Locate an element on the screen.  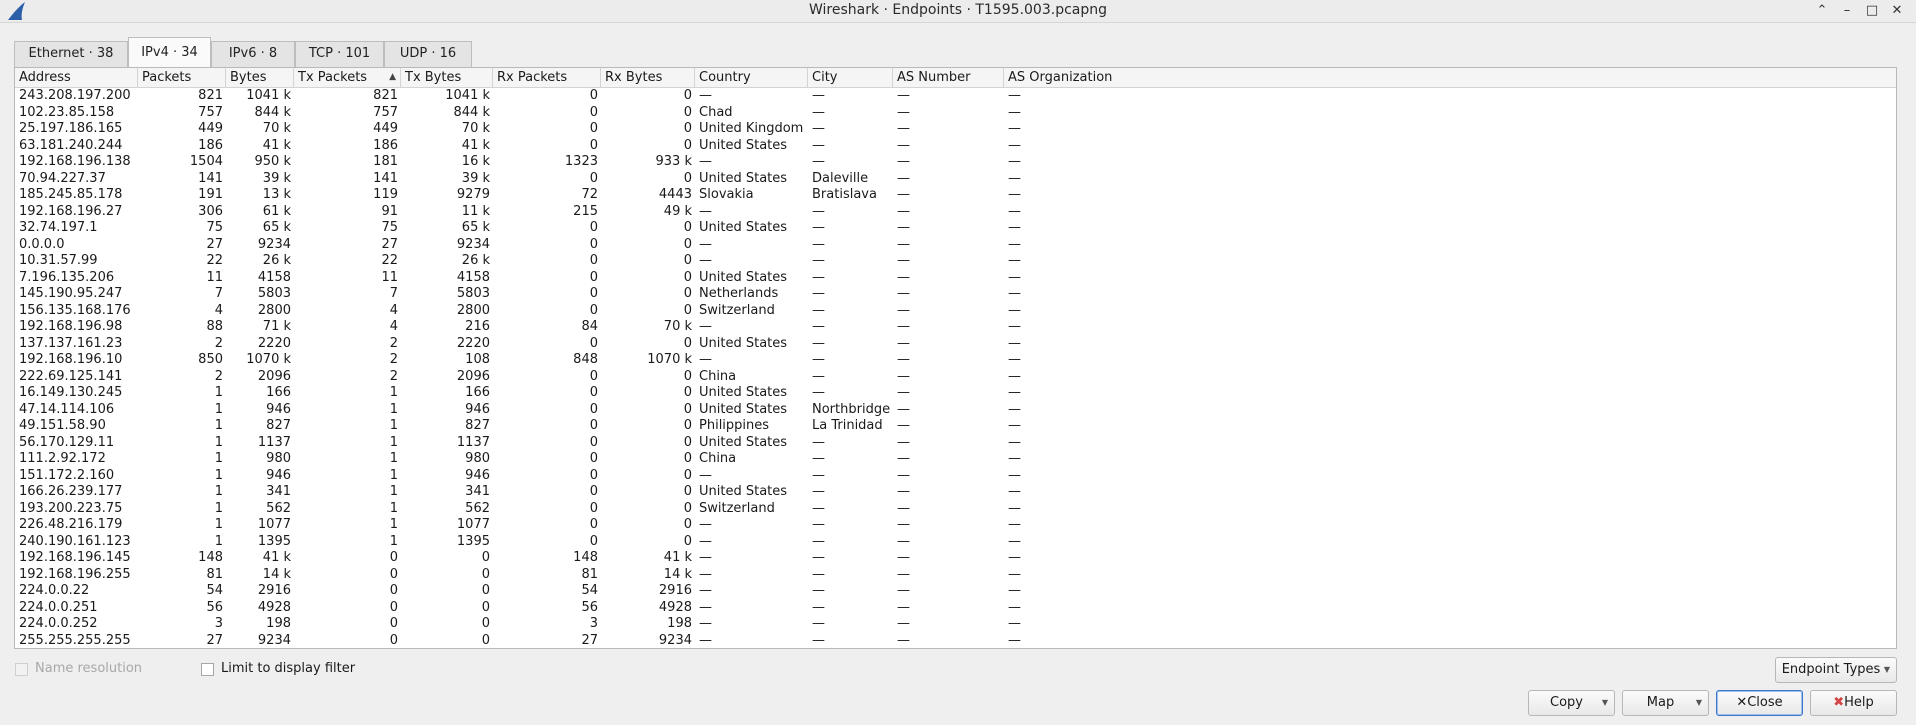
table-row: 193.200.223.75 1 562 1 562 0 0 Switzerland — — — is located at coordinates (955, 509).